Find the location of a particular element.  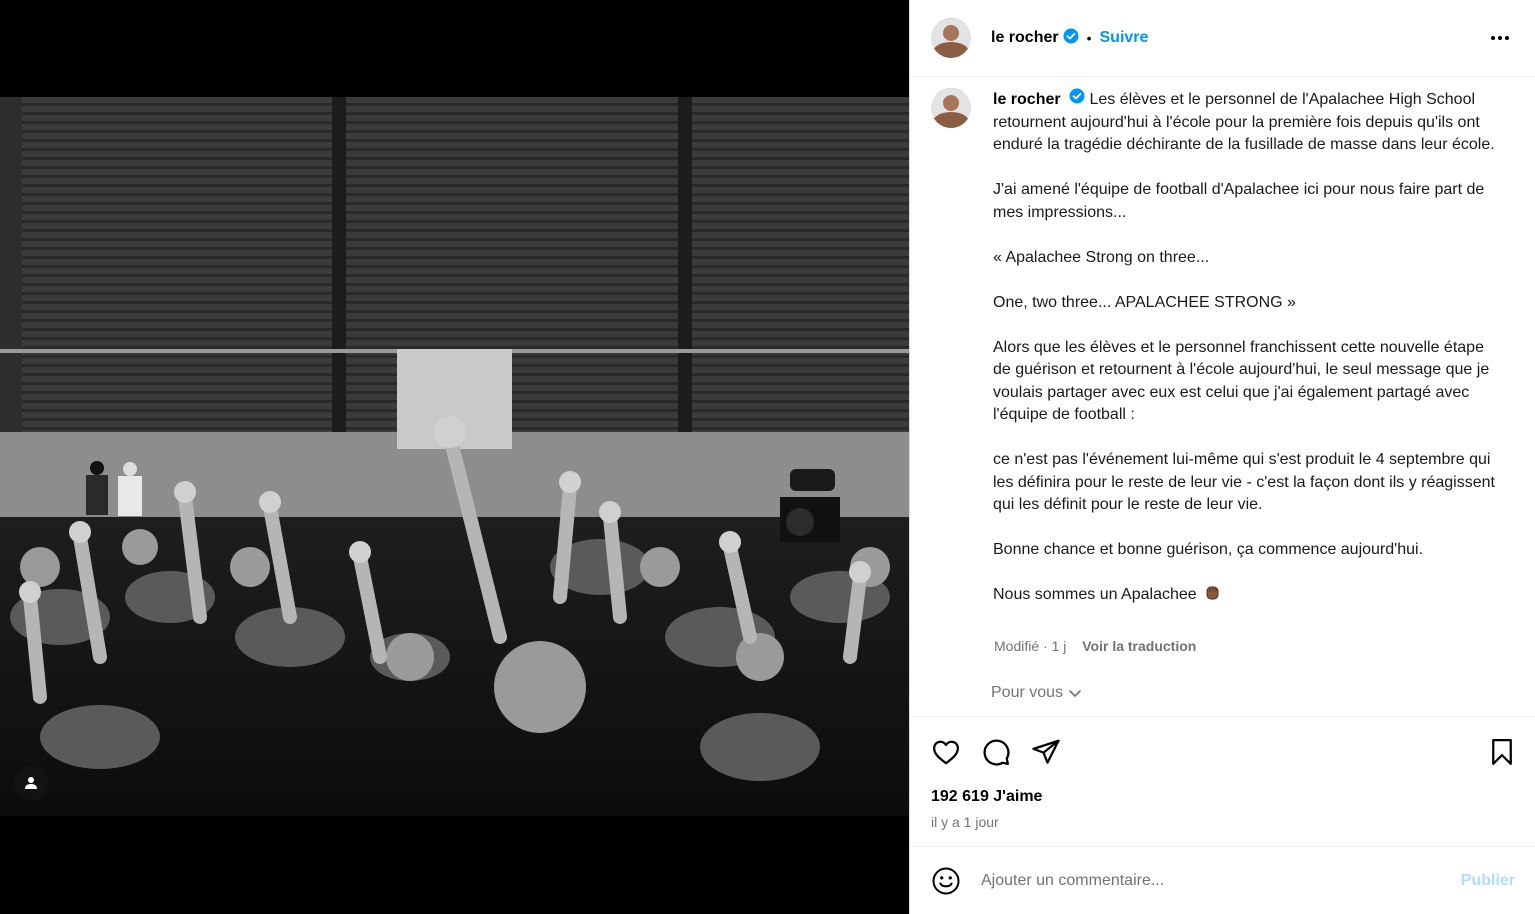

more-options-icon is located at coordinates (1500, 38).